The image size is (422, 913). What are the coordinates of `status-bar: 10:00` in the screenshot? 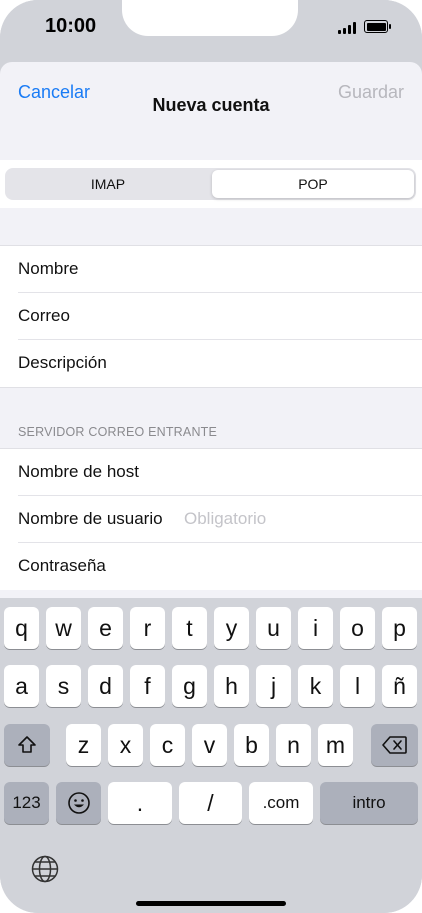 It's located at (211, 30).